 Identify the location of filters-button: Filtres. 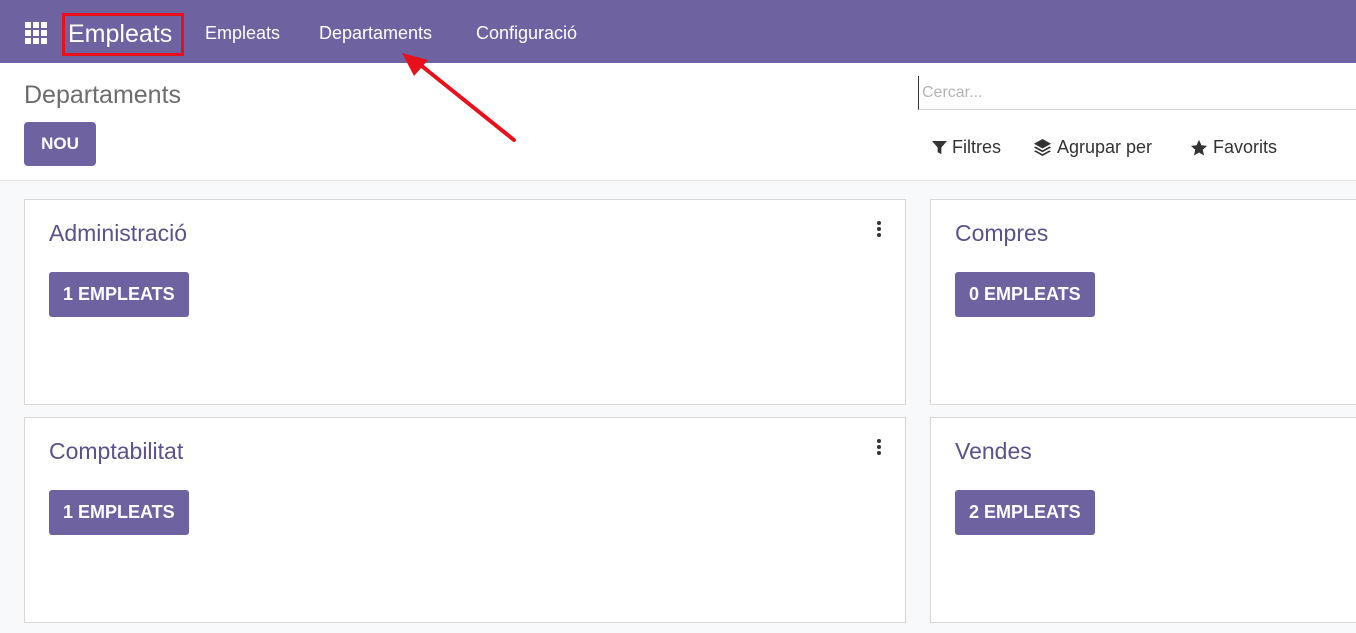
(966, 147).